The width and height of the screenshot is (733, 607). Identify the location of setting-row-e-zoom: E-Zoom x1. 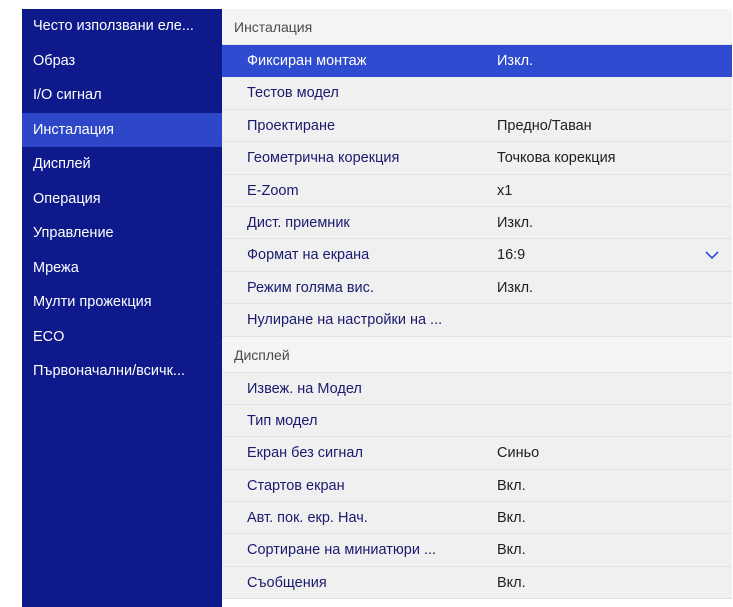
(477, 190).